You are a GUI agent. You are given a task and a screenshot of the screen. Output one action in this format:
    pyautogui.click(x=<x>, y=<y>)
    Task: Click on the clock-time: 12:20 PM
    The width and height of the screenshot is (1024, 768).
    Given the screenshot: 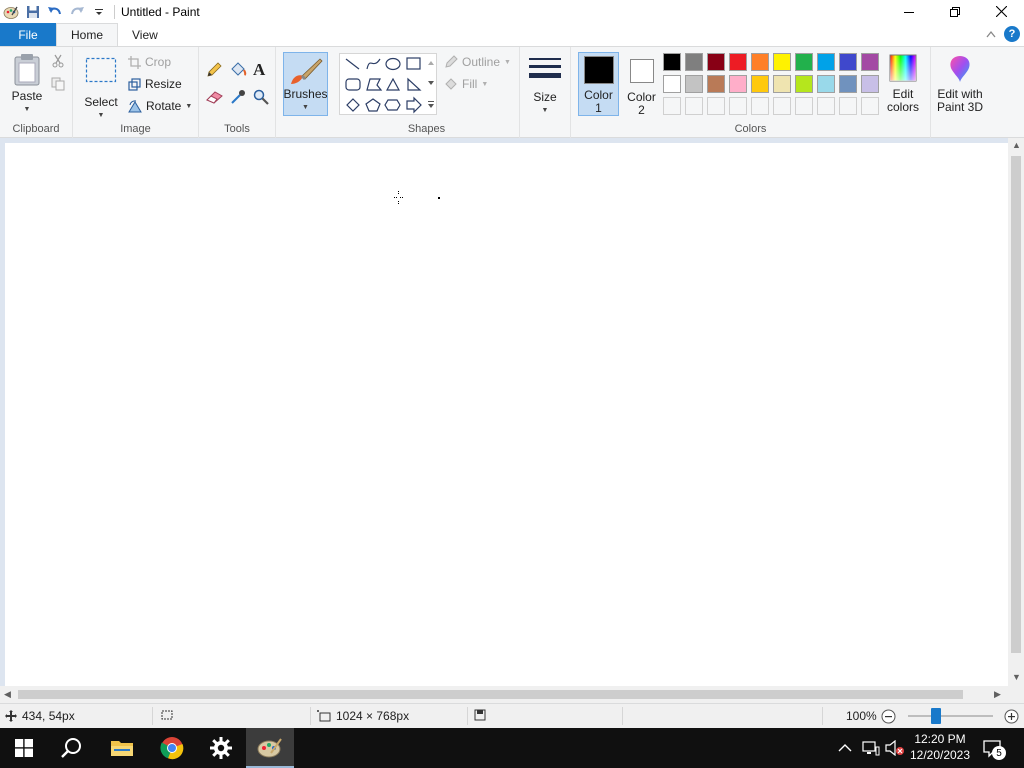 What is the action you would take?
    pyautogui.click(x=940, y=739)
    